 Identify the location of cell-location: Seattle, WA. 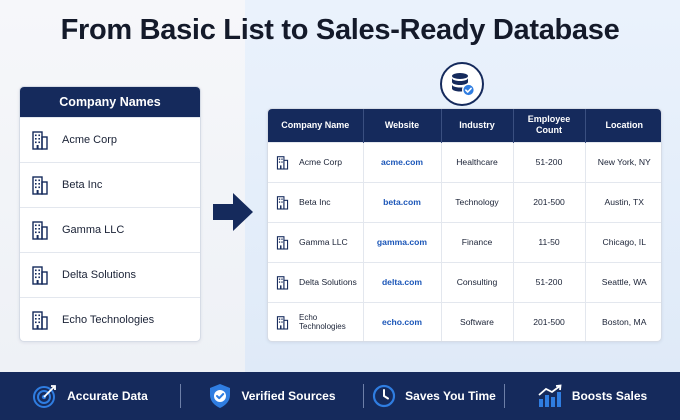
(623, 281).